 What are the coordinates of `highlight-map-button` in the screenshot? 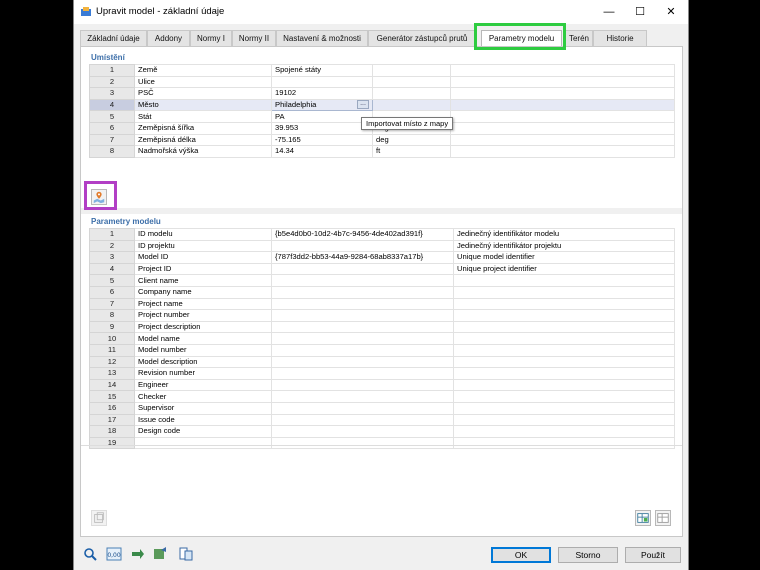 It's located at (100, 195).